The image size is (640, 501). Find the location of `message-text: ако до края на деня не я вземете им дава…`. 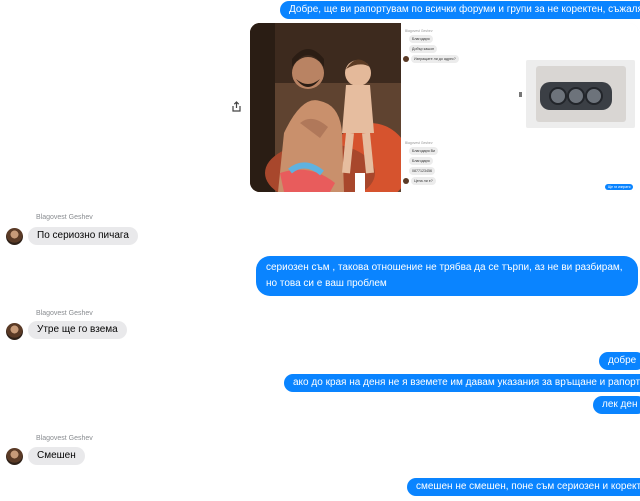

message-text: ако до края на деня не я вземете им дава… is located at coordinates (466, 382).